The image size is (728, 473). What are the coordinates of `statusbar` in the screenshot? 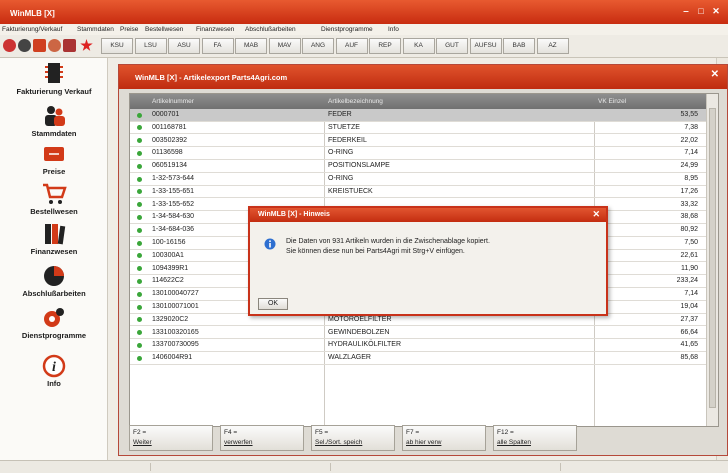 It's located at (364, 466).